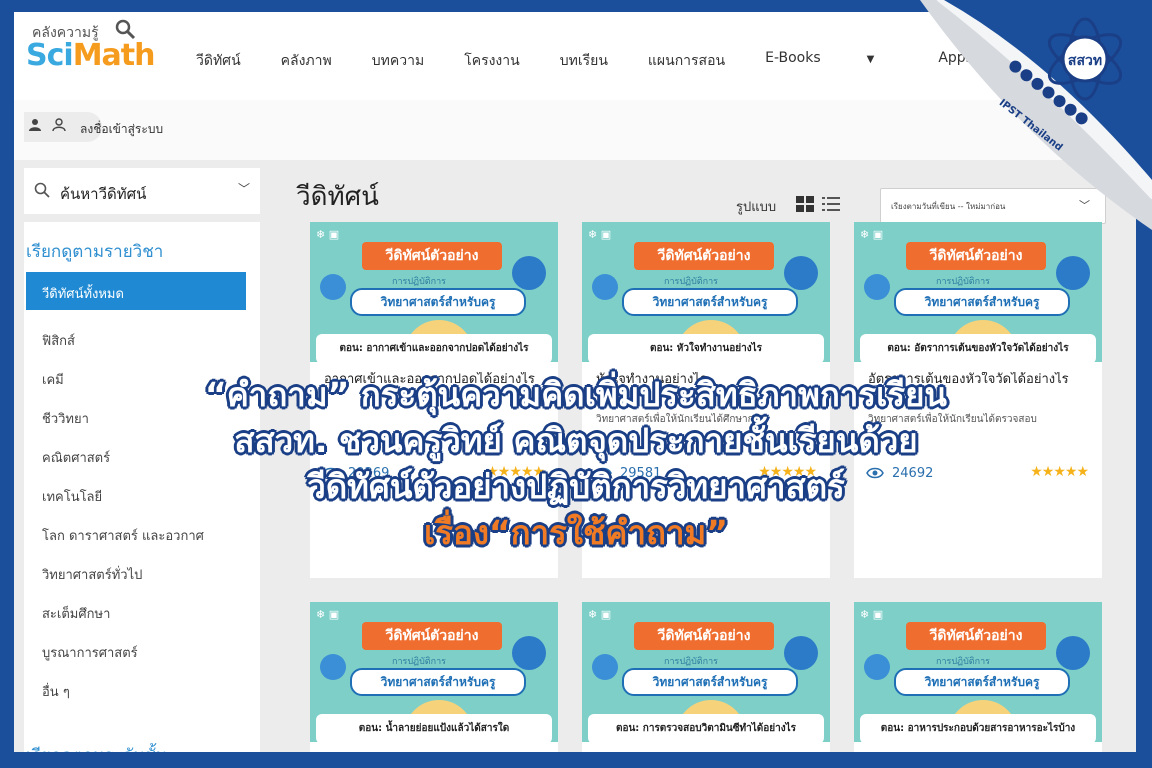 The image size is (1152, 768). What do you see at coordinates (114, 55) in the screenshot?
I see `logo-math: Math` at bounding box center [114, 55].